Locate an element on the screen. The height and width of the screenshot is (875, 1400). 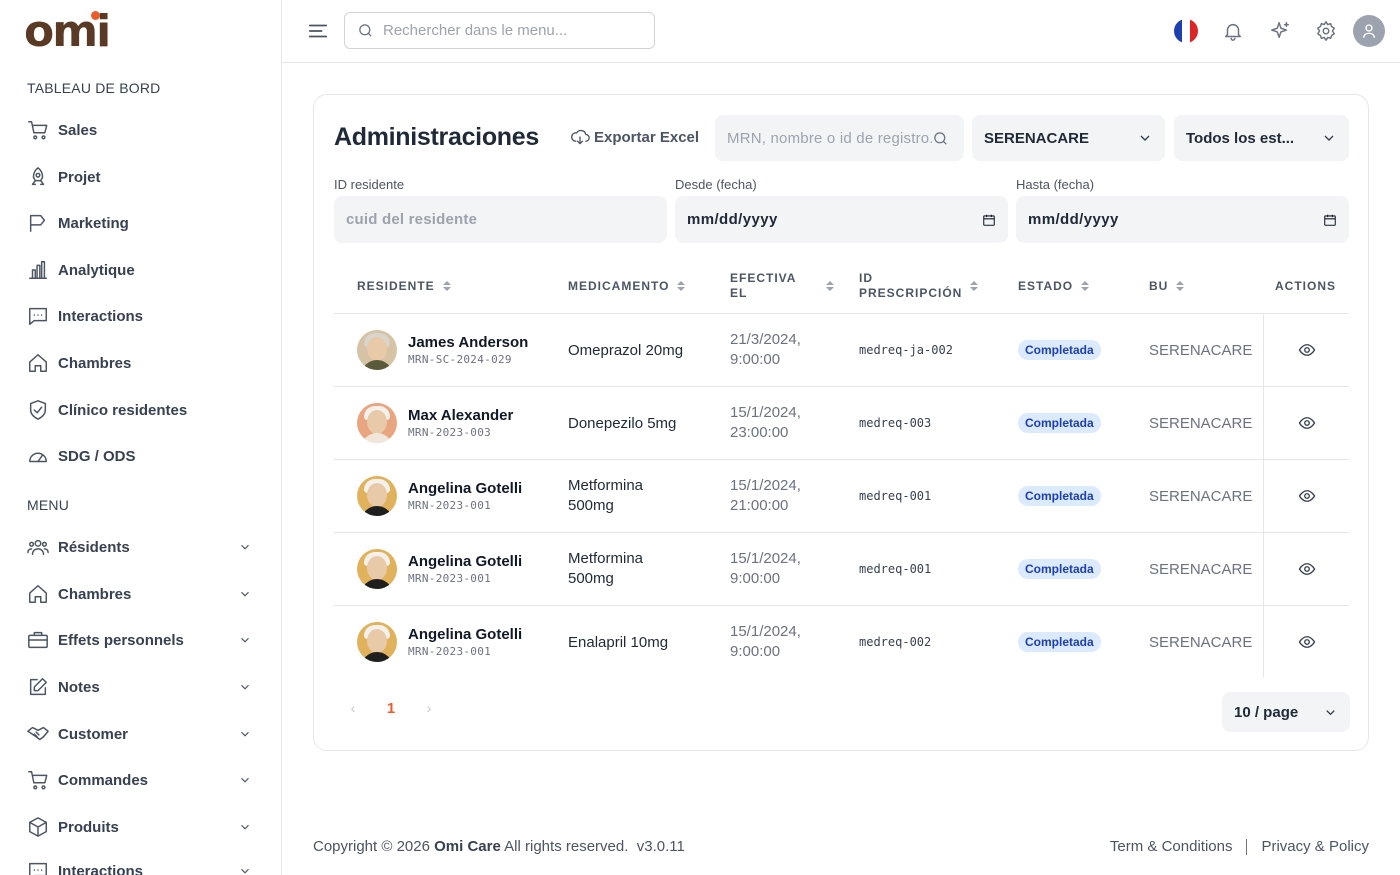
bell-icon is located at coordinates (1233, 31).